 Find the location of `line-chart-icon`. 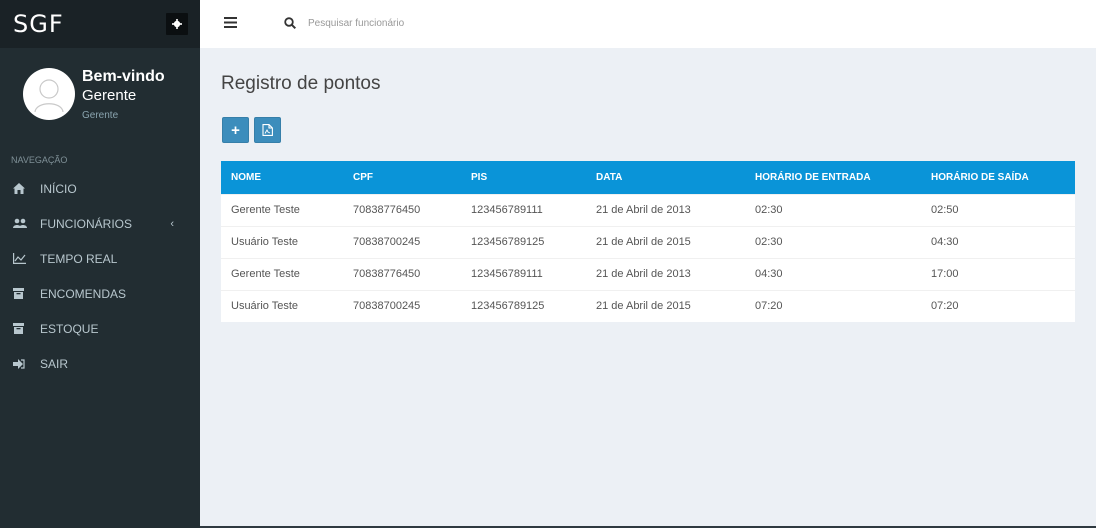

line-chart-icon is located at coordinates (22, 258).